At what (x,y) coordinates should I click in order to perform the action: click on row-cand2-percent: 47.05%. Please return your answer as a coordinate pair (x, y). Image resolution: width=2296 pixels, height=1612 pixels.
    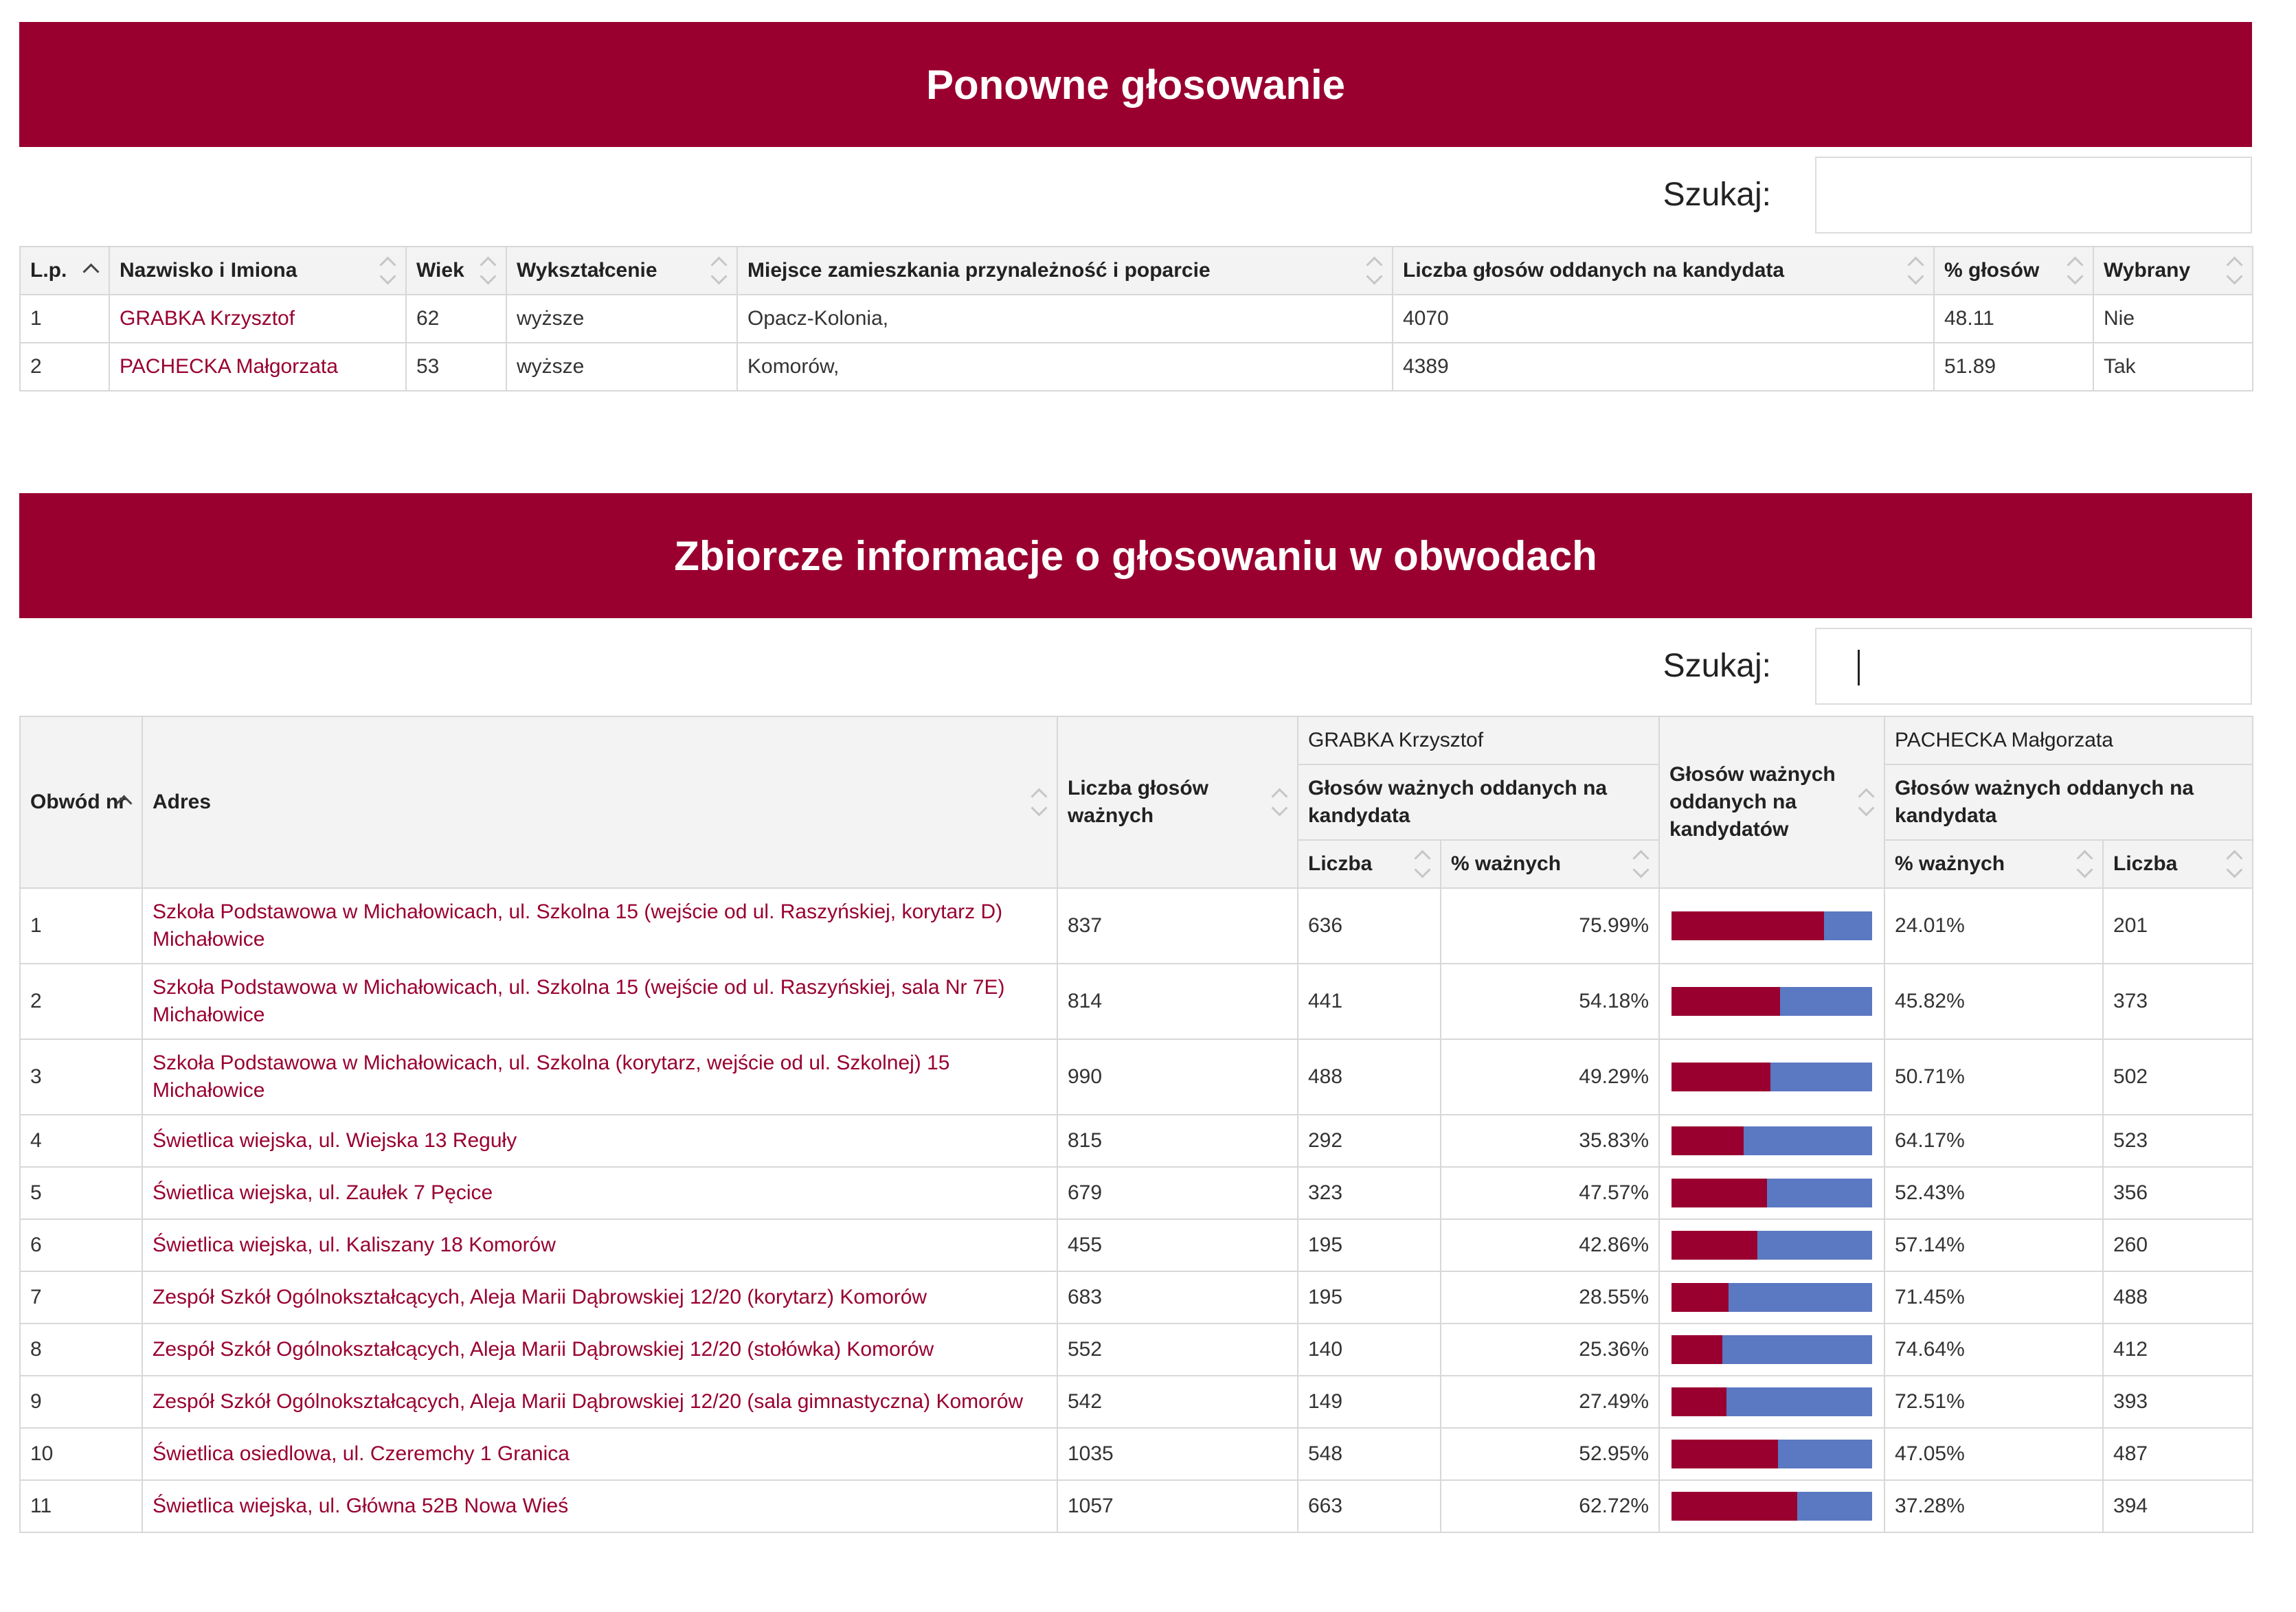
    Looking at the image, I should click on (1994, 1454).